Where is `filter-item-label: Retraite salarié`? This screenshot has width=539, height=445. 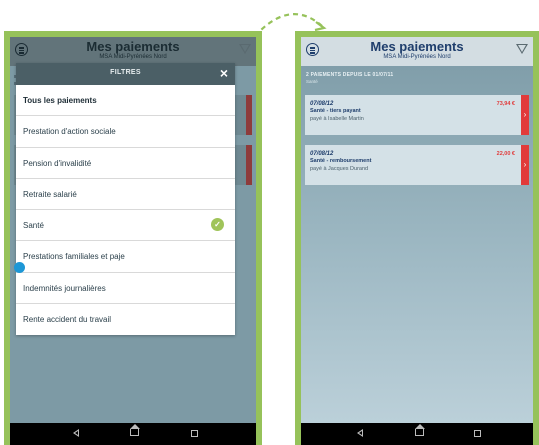 filter-item-label: Retraite salarié is located at coordinates (50, 194).